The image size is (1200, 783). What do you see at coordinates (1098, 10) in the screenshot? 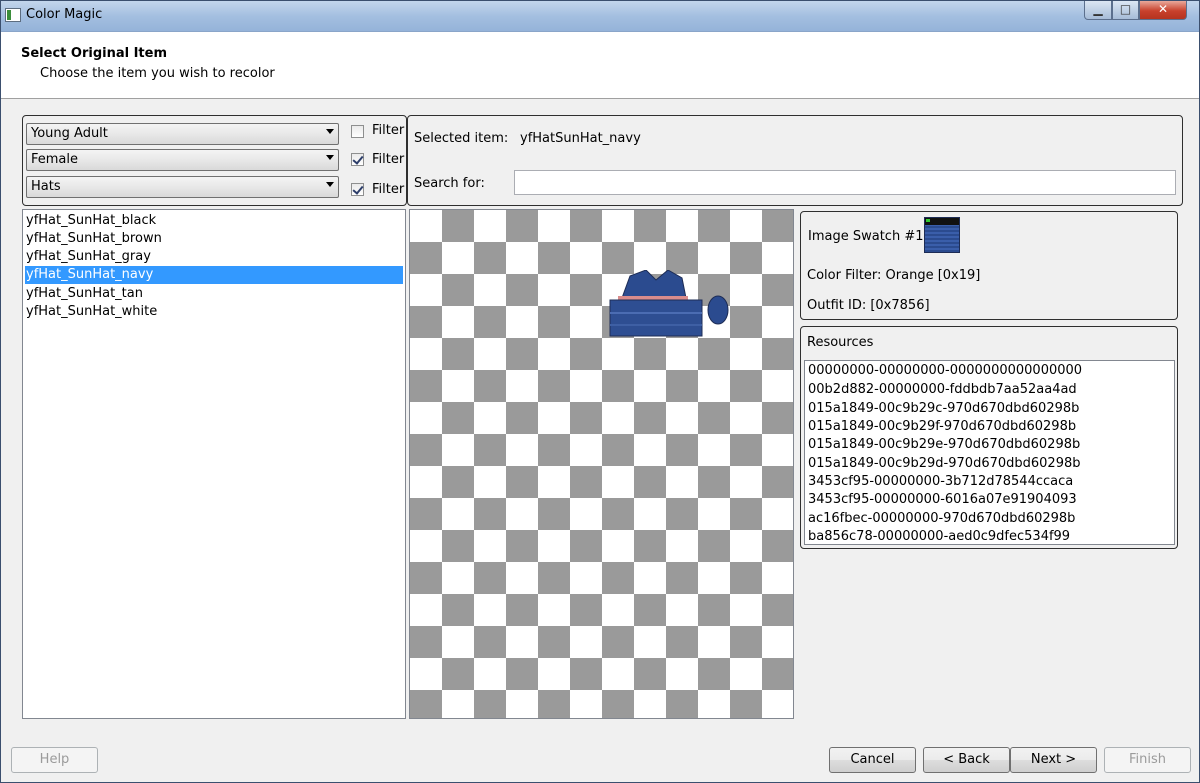
I see `minimize-button: ▁` at bounding box center [1098, 10].